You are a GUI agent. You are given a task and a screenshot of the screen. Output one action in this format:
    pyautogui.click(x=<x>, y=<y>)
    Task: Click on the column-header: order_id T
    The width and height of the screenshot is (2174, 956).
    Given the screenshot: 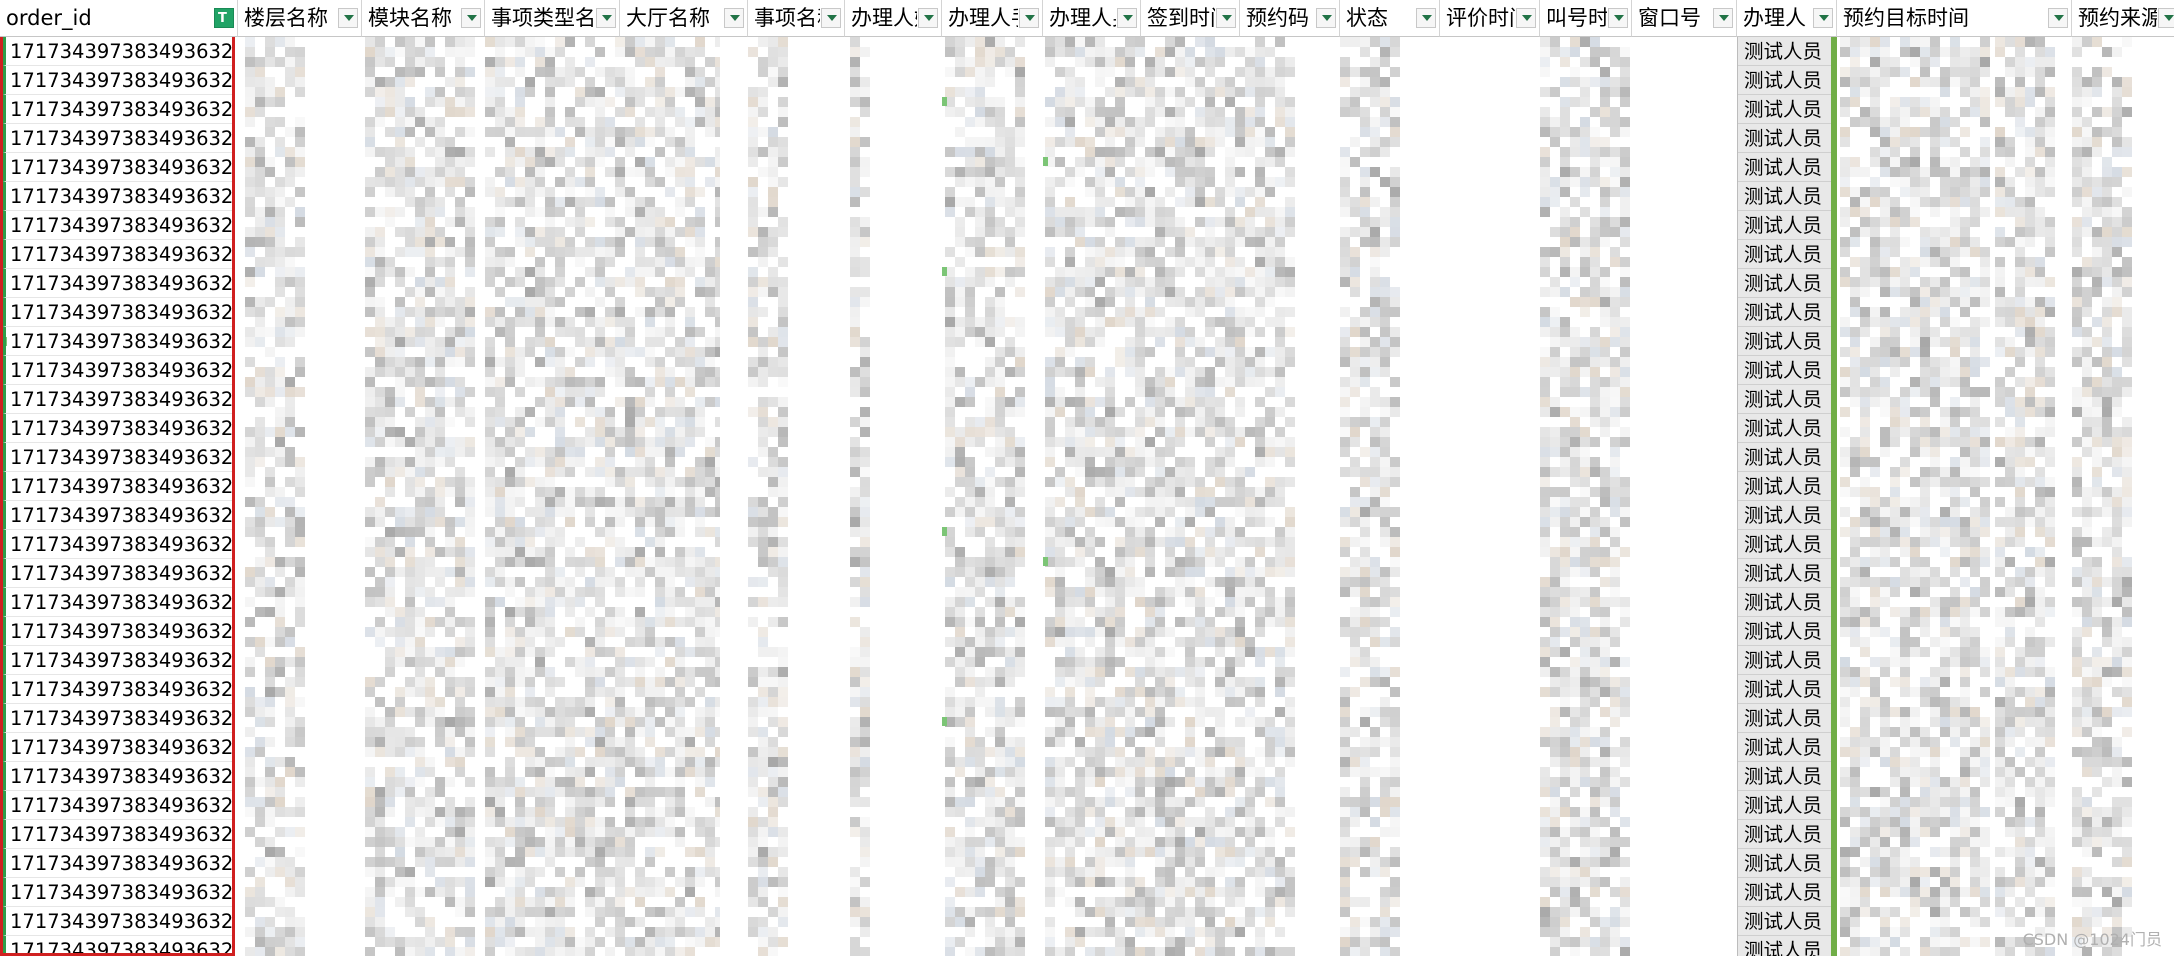 What is the action you would take?
    pyautogui.click(x=119, y=18)
    